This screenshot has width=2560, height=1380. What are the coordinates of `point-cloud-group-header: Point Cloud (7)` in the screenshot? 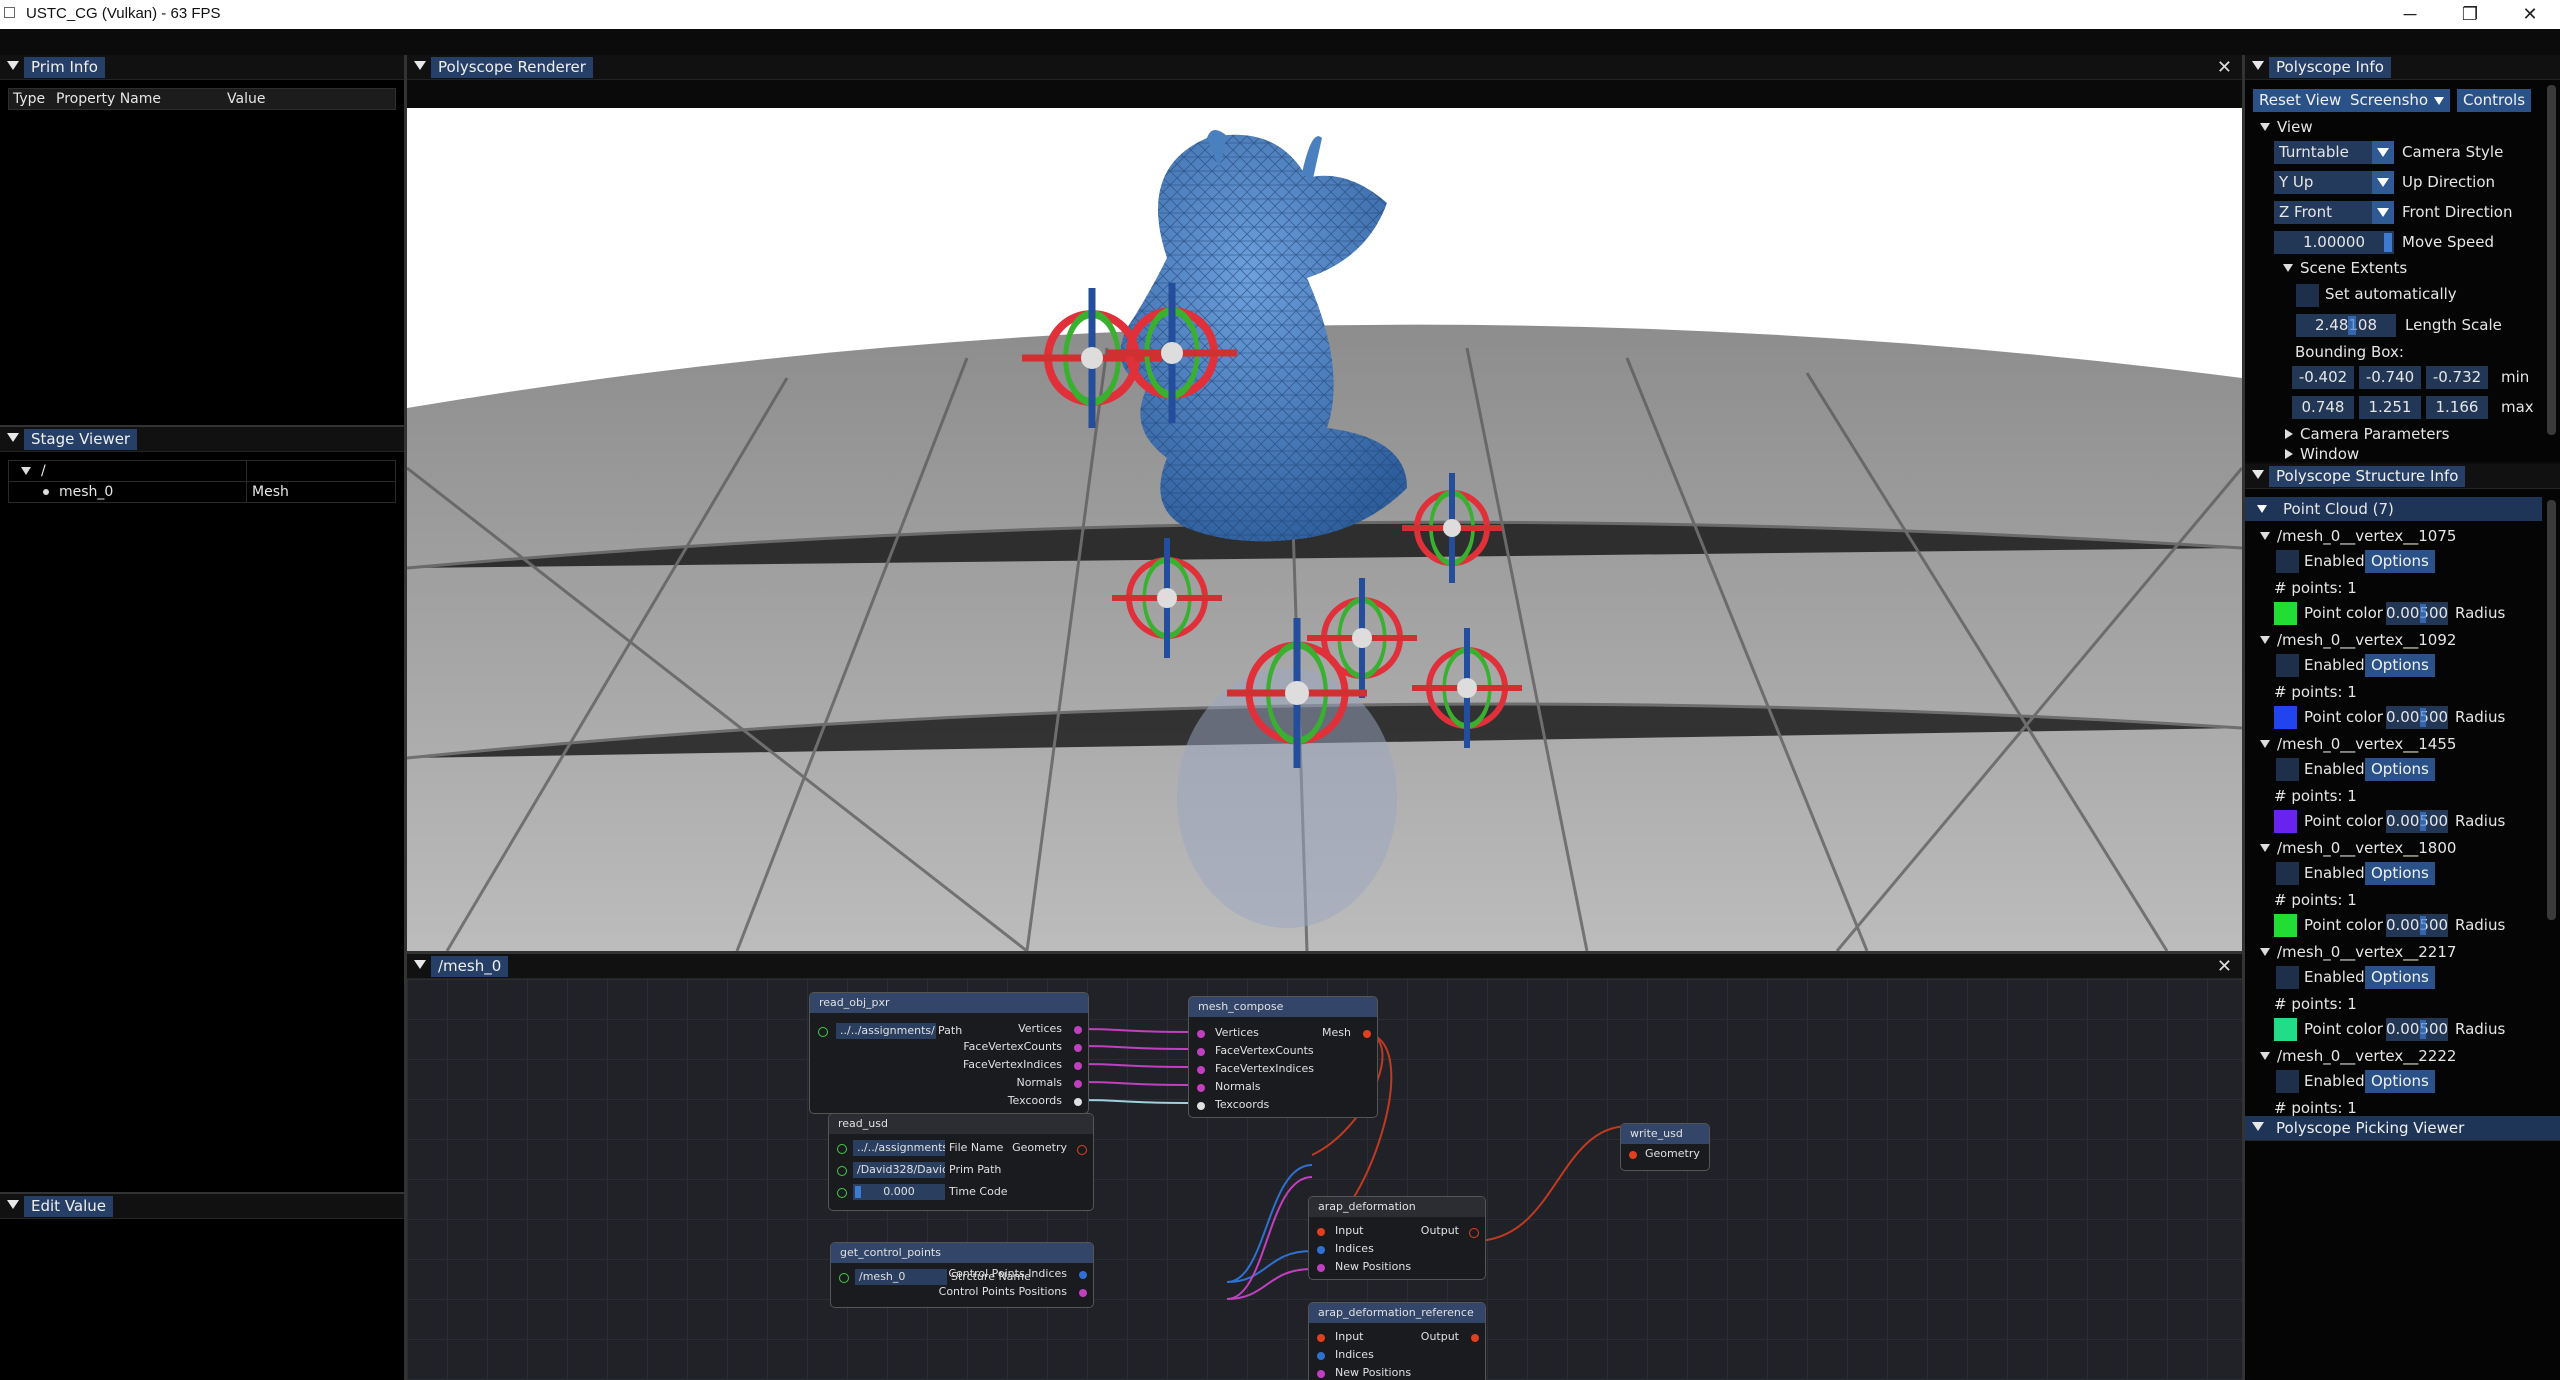 It's located at (2393, 509).